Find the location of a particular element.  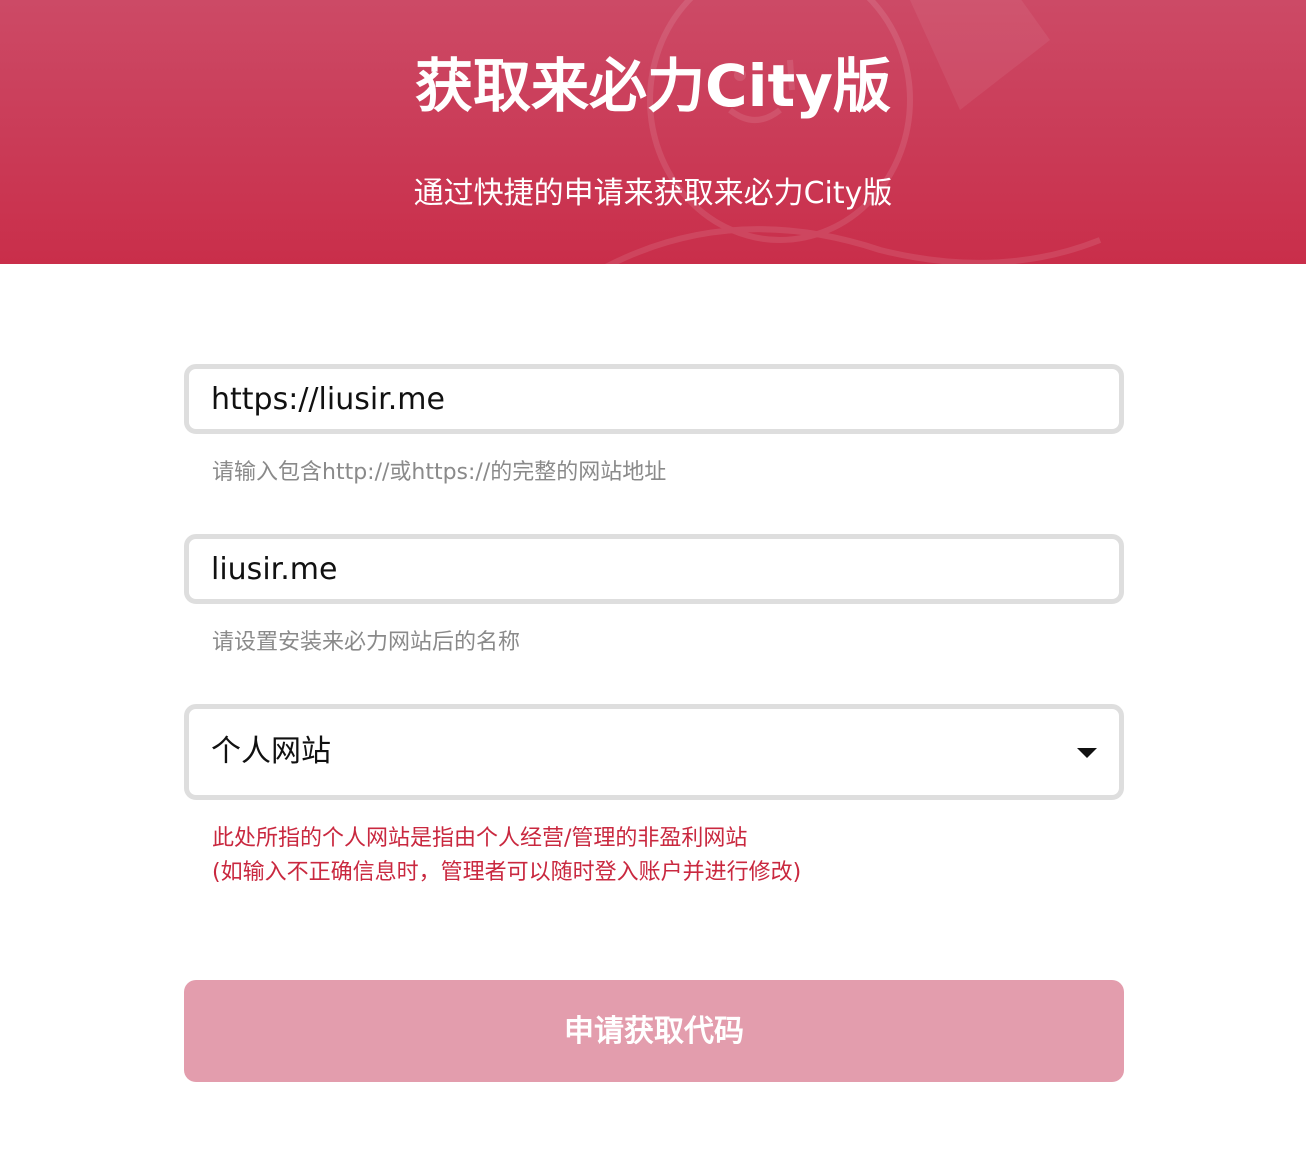

website-url-field is located at coordinates (654, 399).